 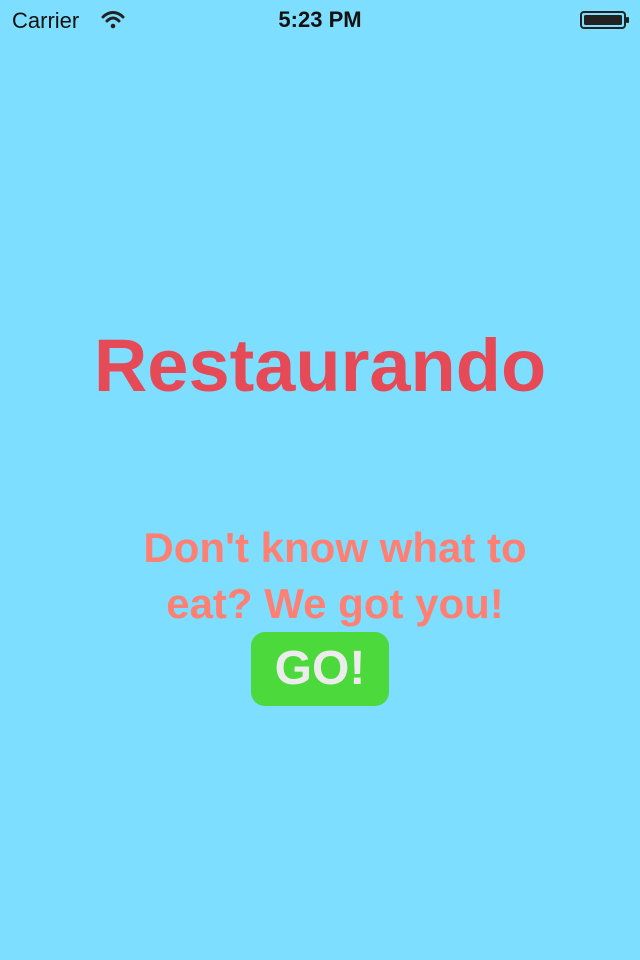 I want to click on go-button: GO!, so click(x=320, y=669).